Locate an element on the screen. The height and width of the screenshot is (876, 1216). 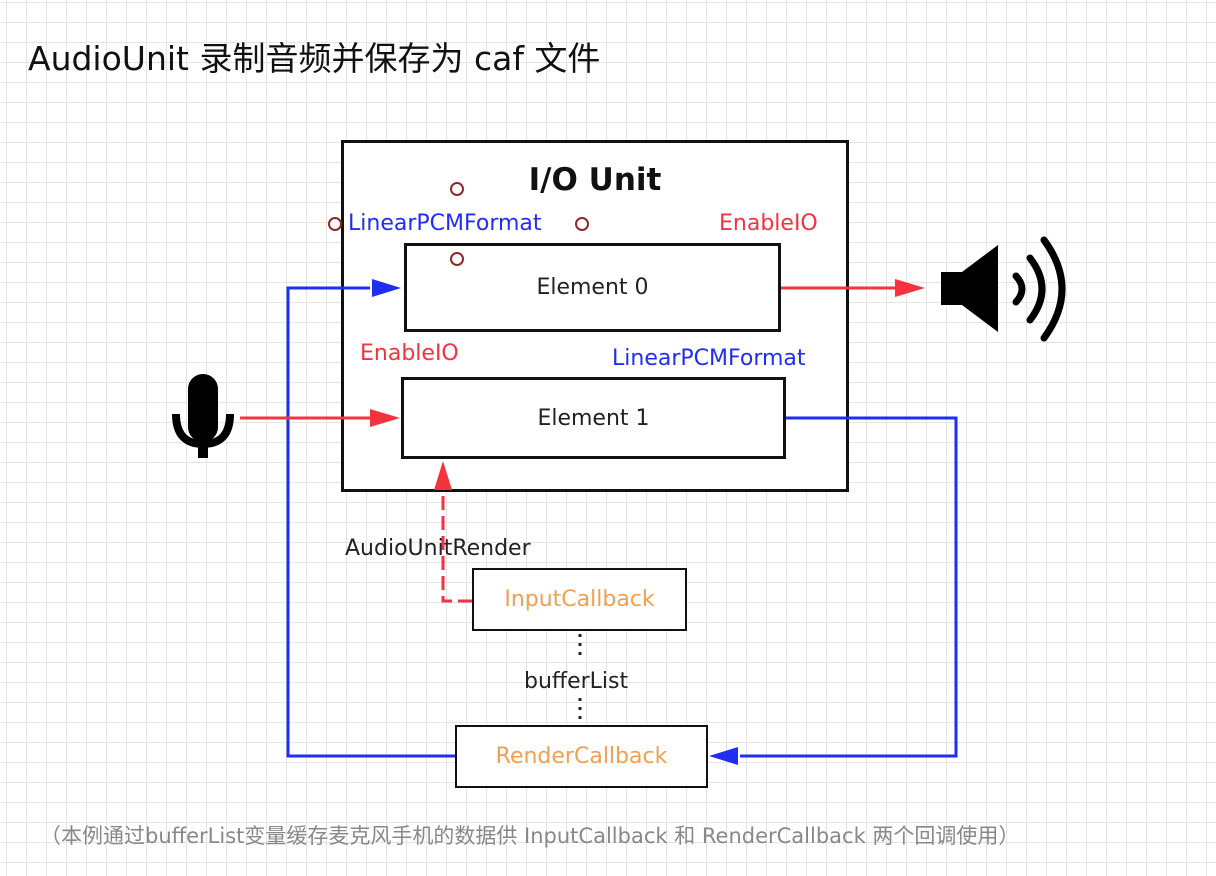
input-callback-box: InputCallback is located at coordinates (579, 599).